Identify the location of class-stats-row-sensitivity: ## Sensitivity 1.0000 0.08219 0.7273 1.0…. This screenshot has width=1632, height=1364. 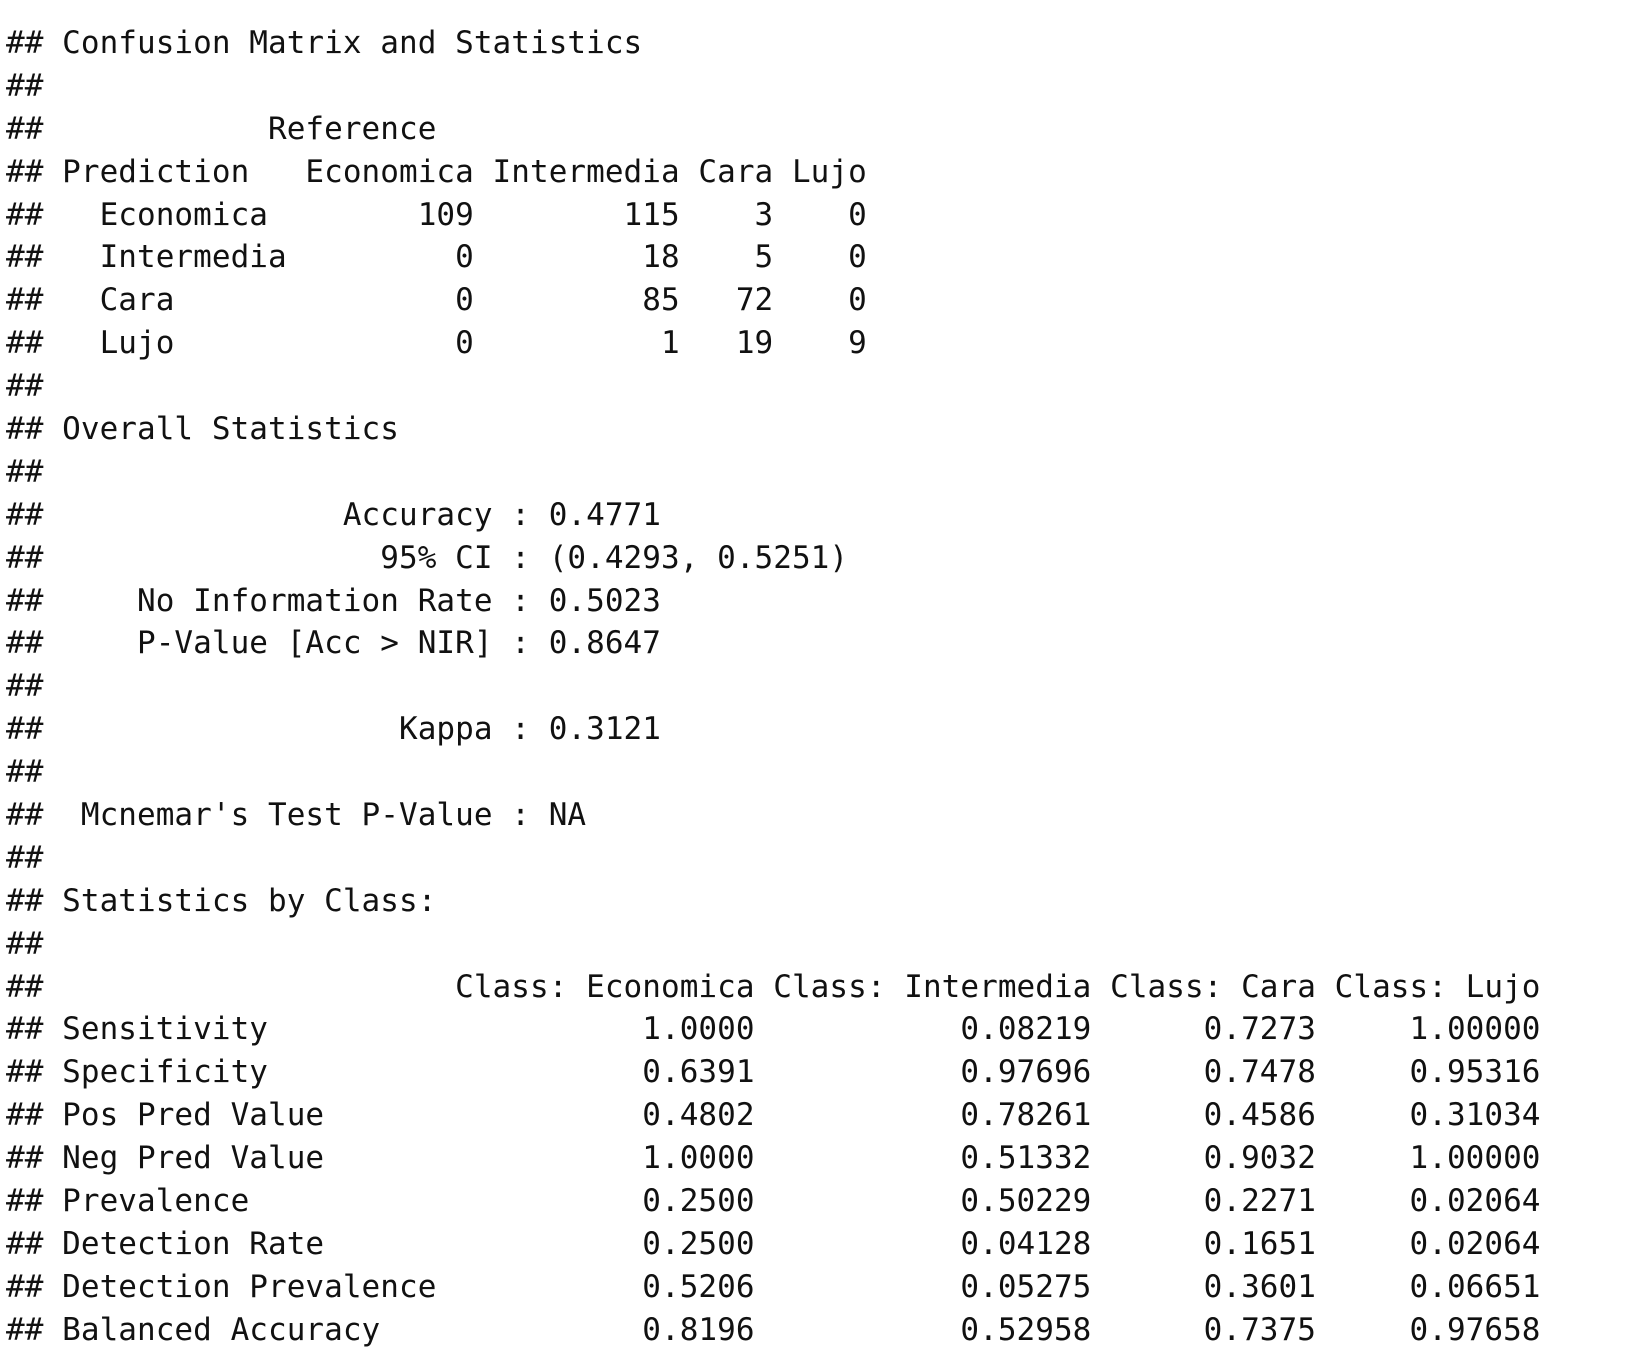
(773, 1029).